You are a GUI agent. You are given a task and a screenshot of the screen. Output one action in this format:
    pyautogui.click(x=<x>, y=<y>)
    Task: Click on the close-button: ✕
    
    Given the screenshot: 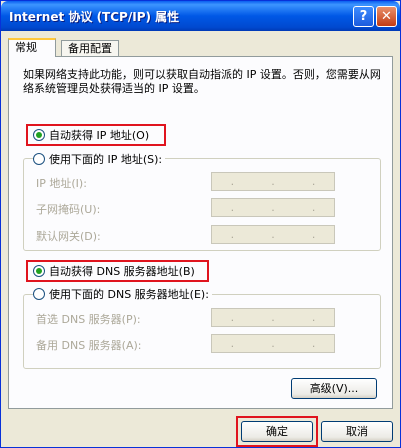 What is the action you would take?
    pyautogui.click(x=386, y=16)
    